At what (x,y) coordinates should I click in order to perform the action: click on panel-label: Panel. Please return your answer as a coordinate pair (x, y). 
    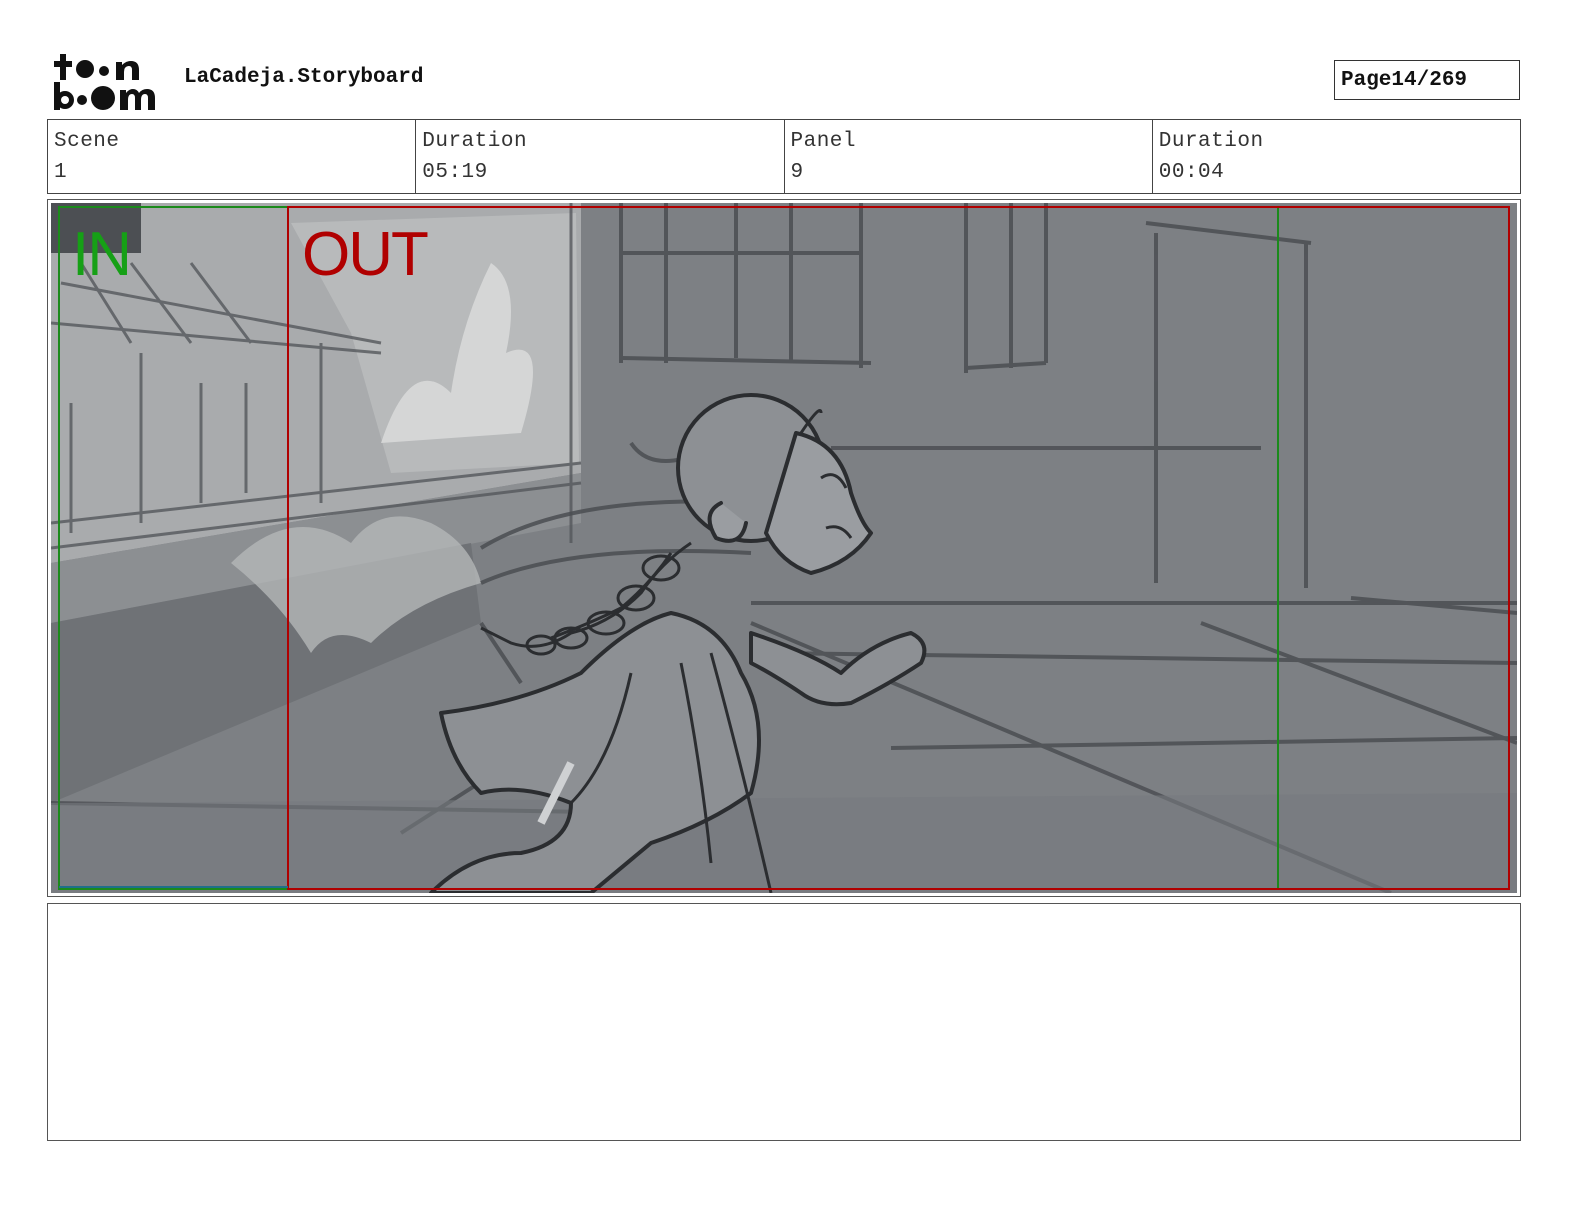
    Looking at the image, I should click on (823, 141).